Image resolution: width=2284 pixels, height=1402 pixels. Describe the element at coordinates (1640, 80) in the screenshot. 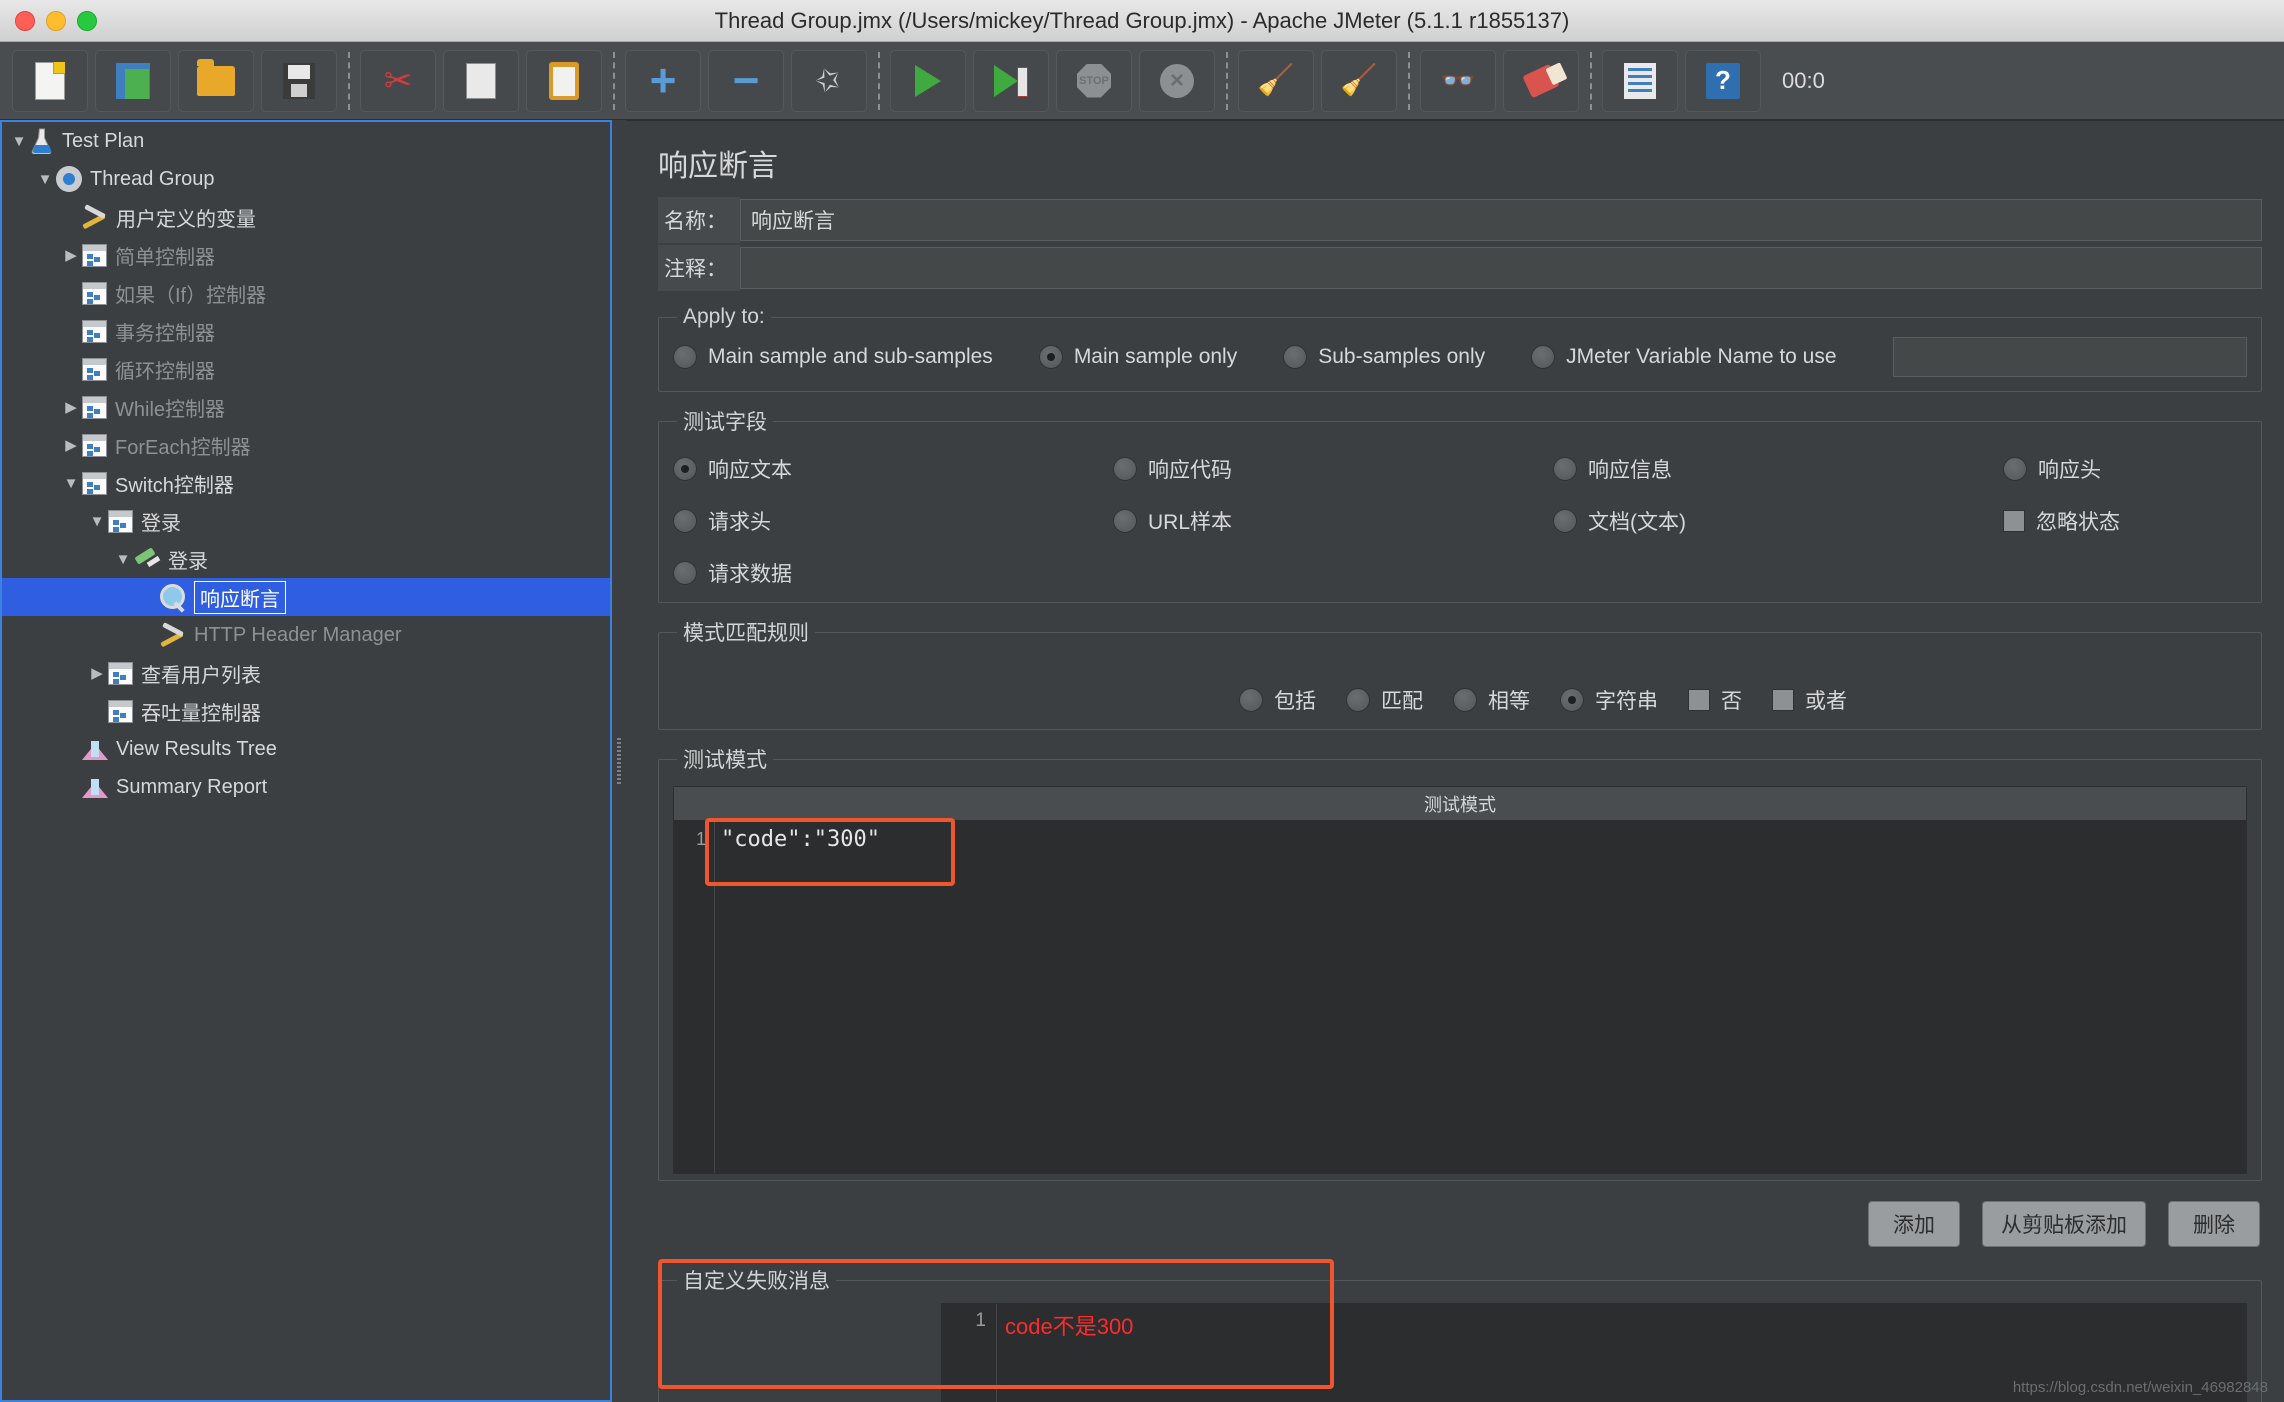

I see `function-helper-button` at that location.